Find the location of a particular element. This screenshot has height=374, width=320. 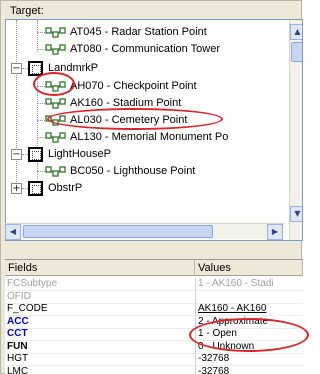

grid-row: FCSubtype 1 - AK160 - Stadi is located at coordinates (154, 284).